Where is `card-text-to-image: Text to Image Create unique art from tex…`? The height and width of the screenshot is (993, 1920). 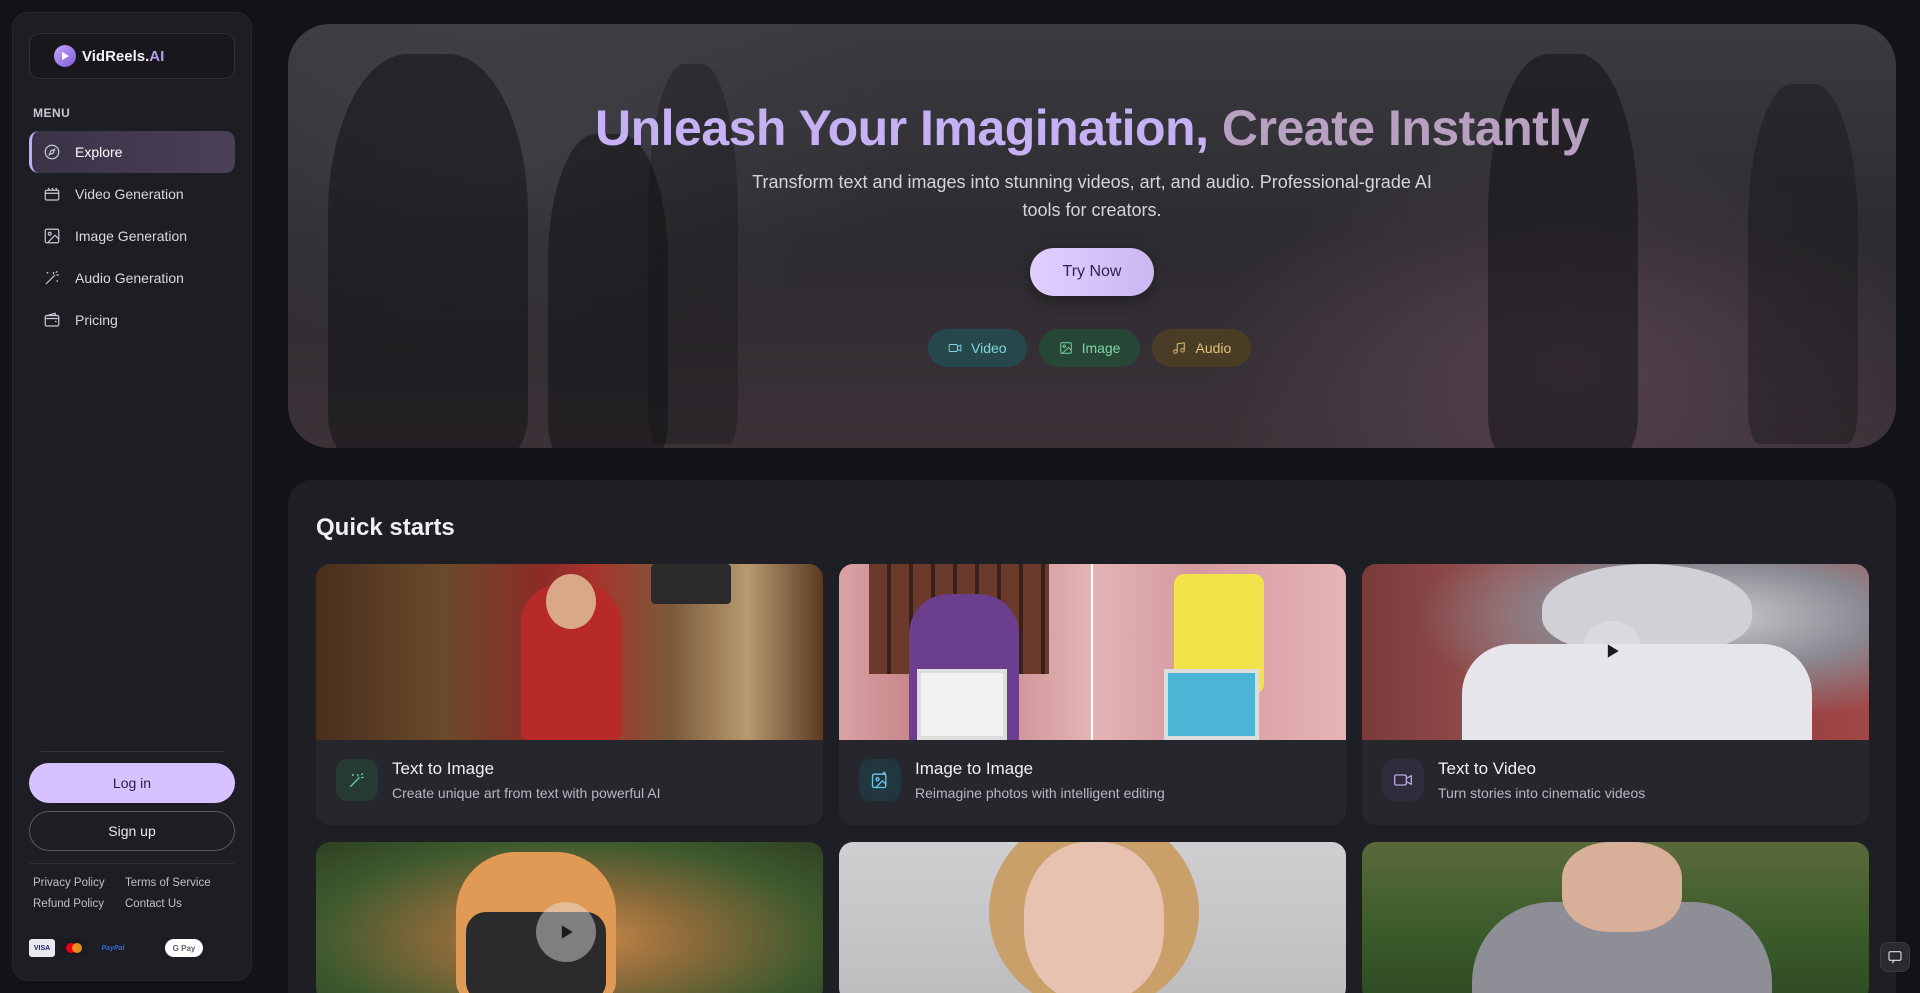 card-text-to-image: Text to Image Create unique art from tex… is located at coordinates (569, 694).